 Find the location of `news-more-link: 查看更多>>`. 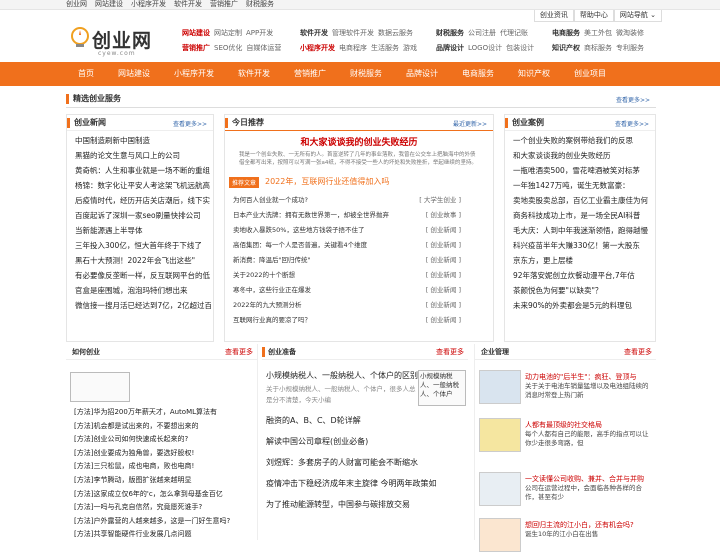

news-more-link: 查看更多>> is located at coordinates (190, 123).